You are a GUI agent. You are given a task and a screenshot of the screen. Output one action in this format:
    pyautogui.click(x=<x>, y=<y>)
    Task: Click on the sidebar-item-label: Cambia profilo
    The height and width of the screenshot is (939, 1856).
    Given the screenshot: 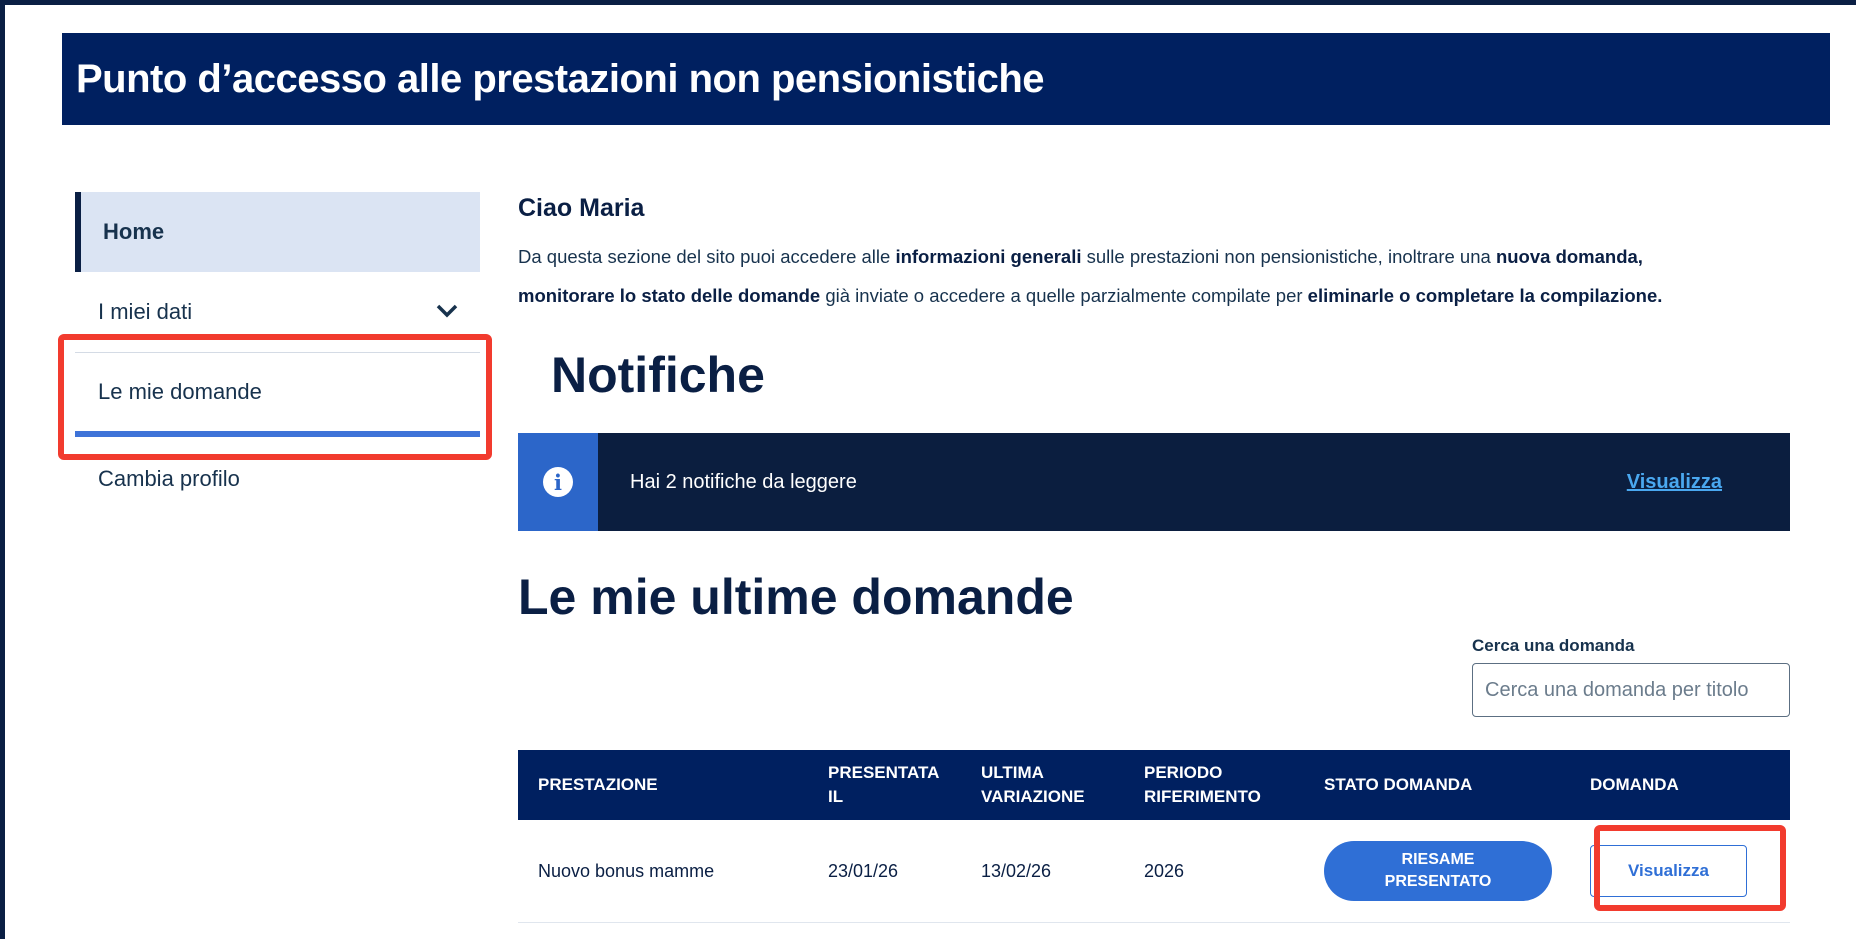 What is the action you would take?
    pyautogui.click(x=169, y=478)
    